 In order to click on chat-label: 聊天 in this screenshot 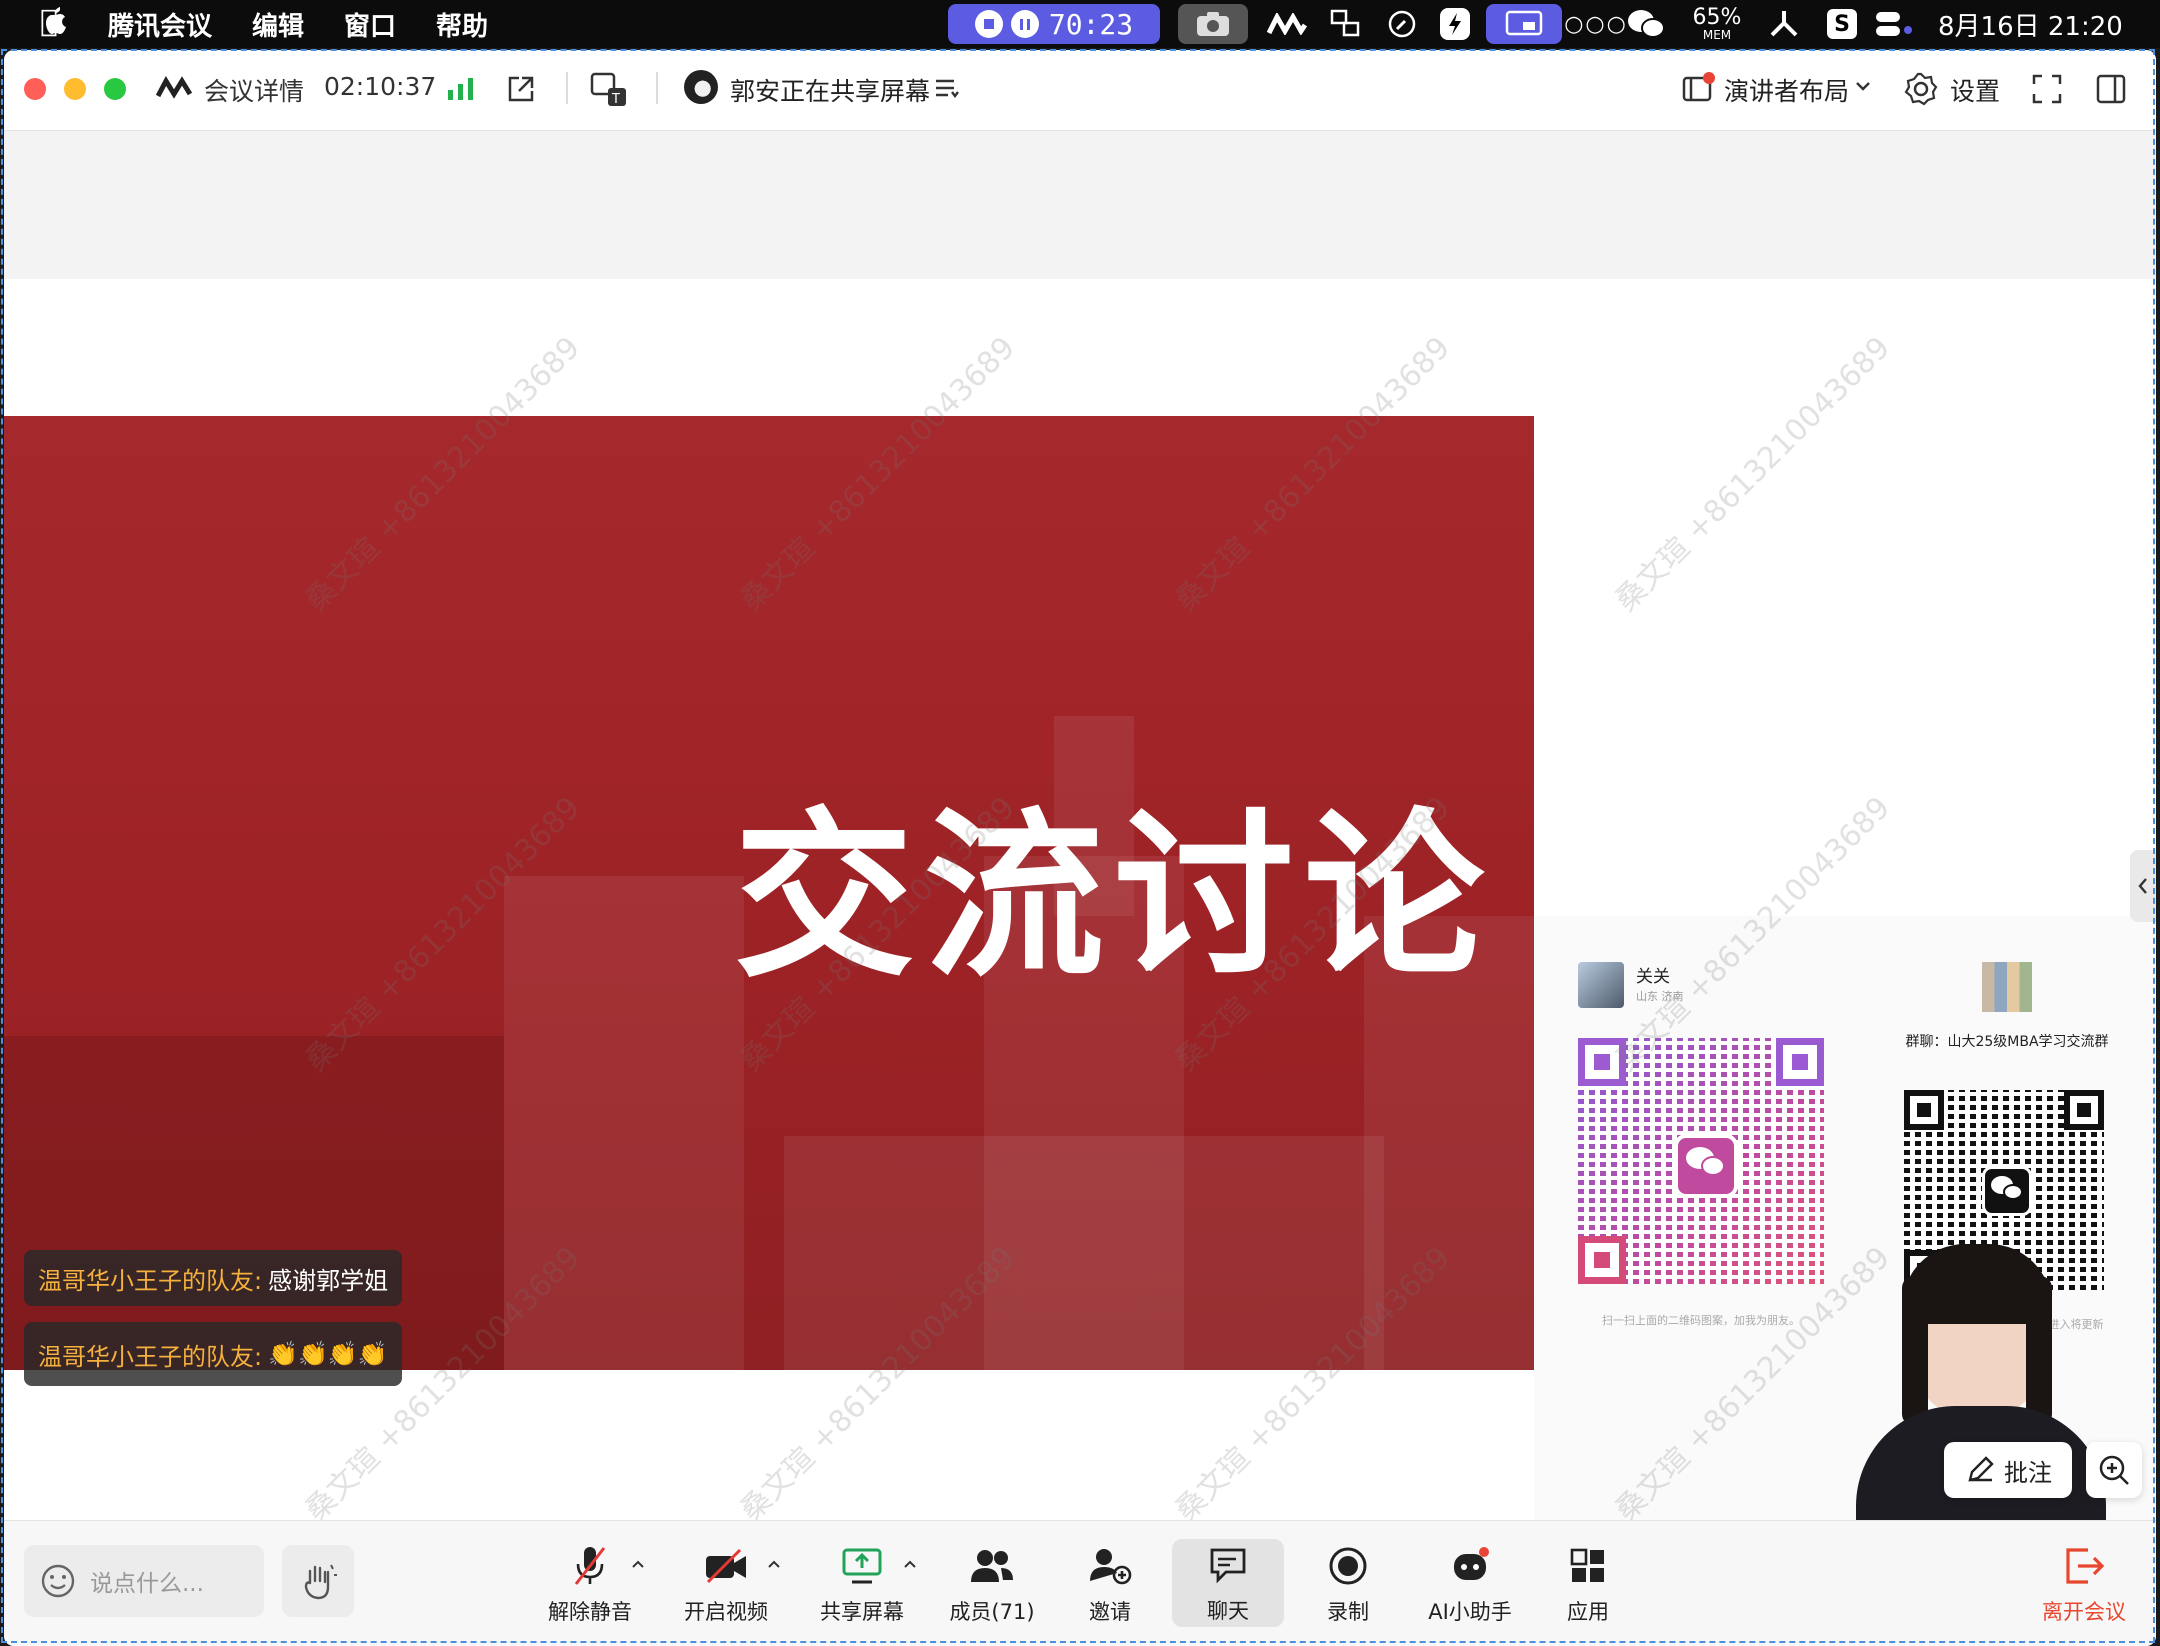, I will do `click(1228, 1611)`.